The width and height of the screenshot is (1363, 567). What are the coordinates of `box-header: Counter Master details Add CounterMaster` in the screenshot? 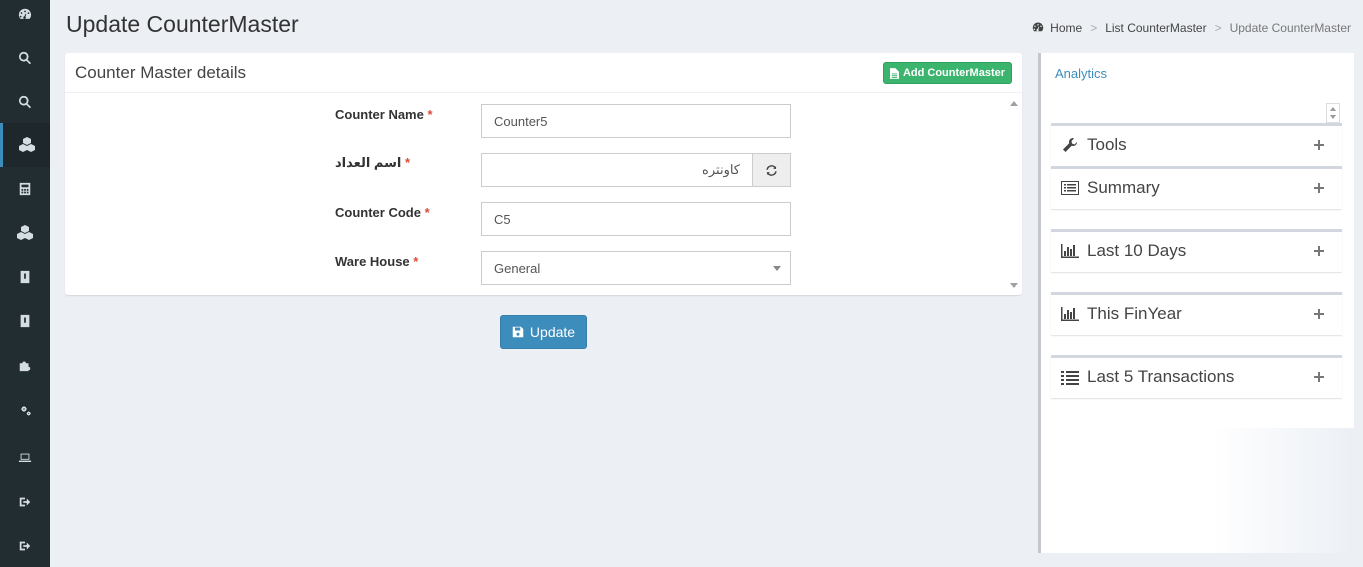 It's located at (543, 73).